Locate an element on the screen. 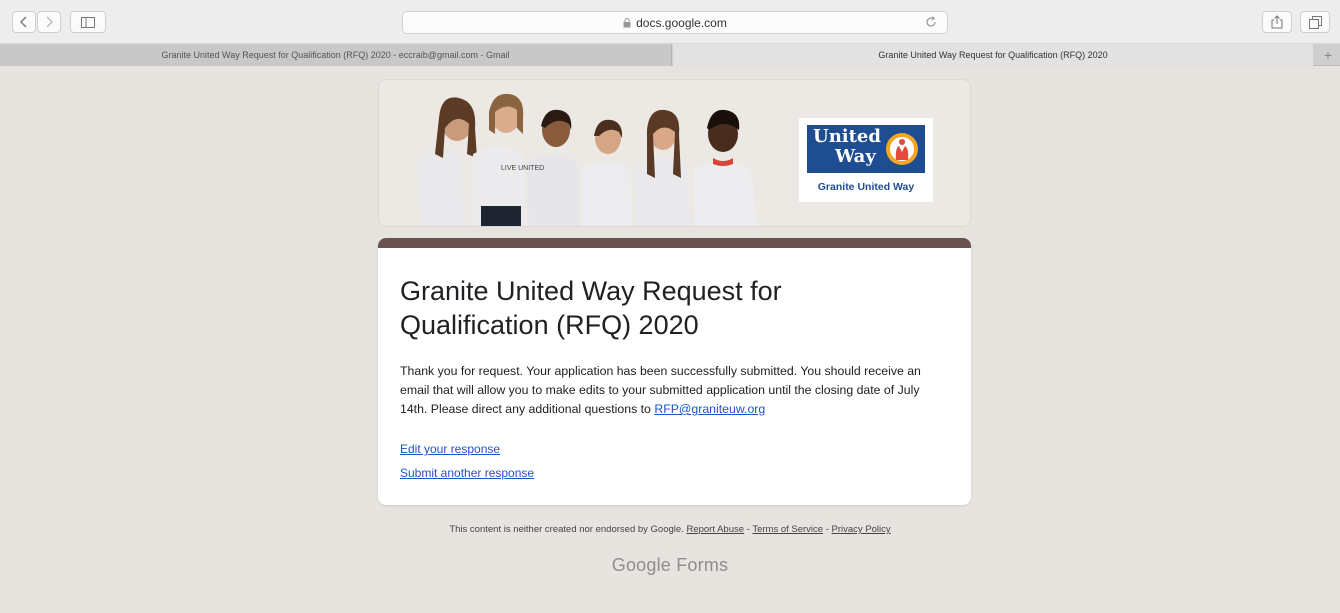 The width and height of the screenshot is (1340, 613). google-wordmark: Google is located at coordinates (641, 565).